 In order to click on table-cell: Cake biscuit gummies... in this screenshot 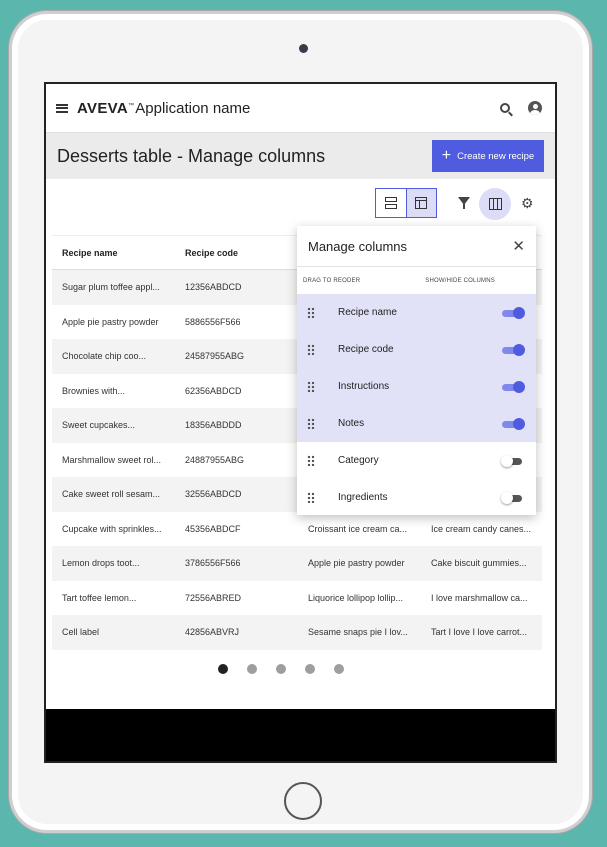, I will do `click(479, 563)`.